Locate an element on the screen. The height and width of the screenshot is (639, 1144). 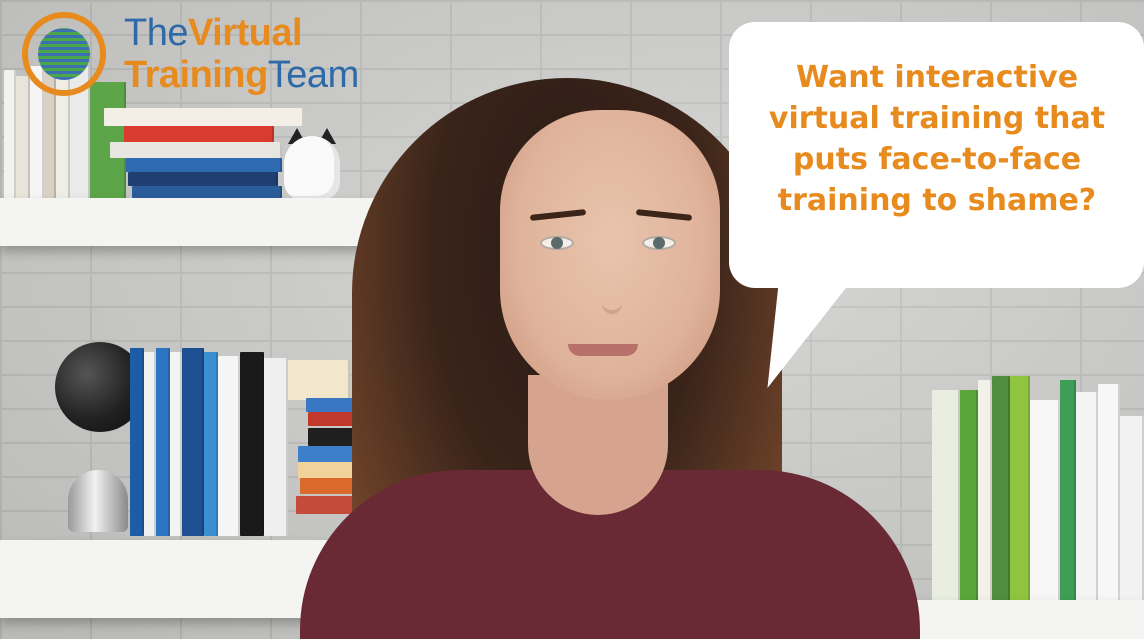
presenter-nose is located at coordinates (612, 290).